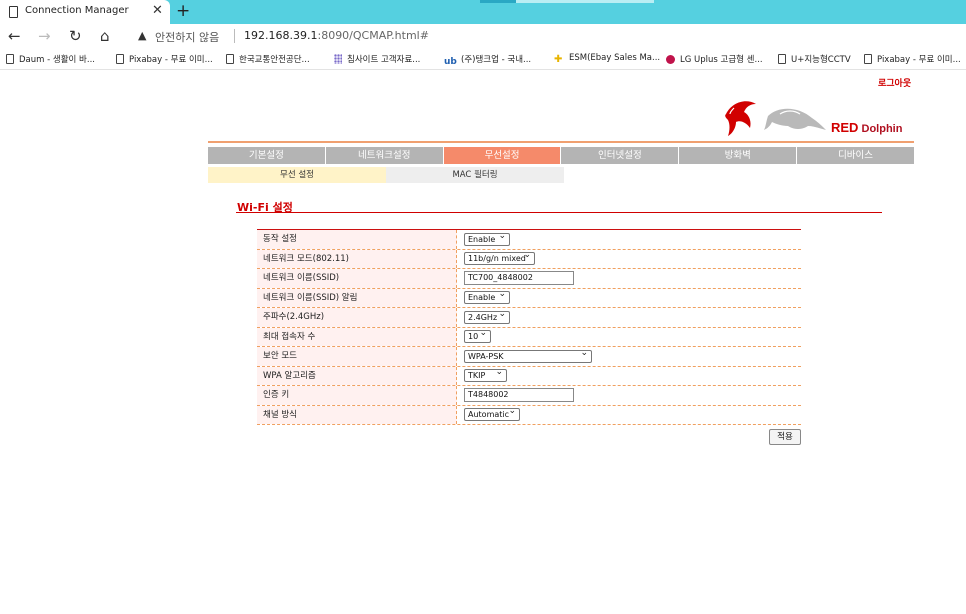  Describe the element at coordinates (450, 62) in the screenshot. I see `ub-icon: ub` at that location.